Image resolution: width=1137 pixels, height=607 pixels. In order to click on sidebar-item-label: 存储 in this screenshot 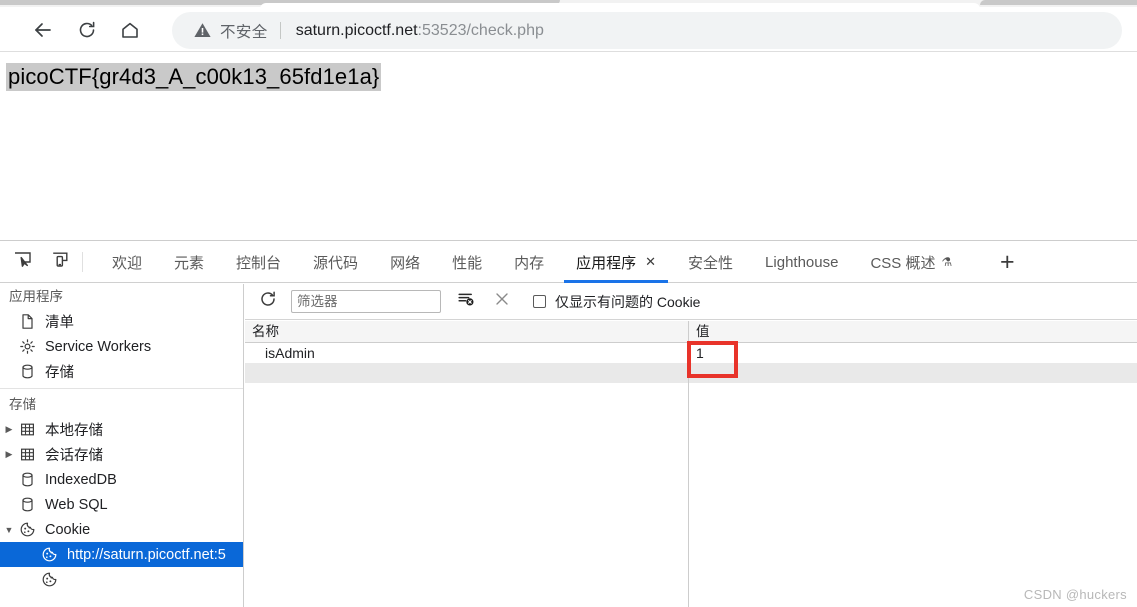, I will do `click(59, 371)`.